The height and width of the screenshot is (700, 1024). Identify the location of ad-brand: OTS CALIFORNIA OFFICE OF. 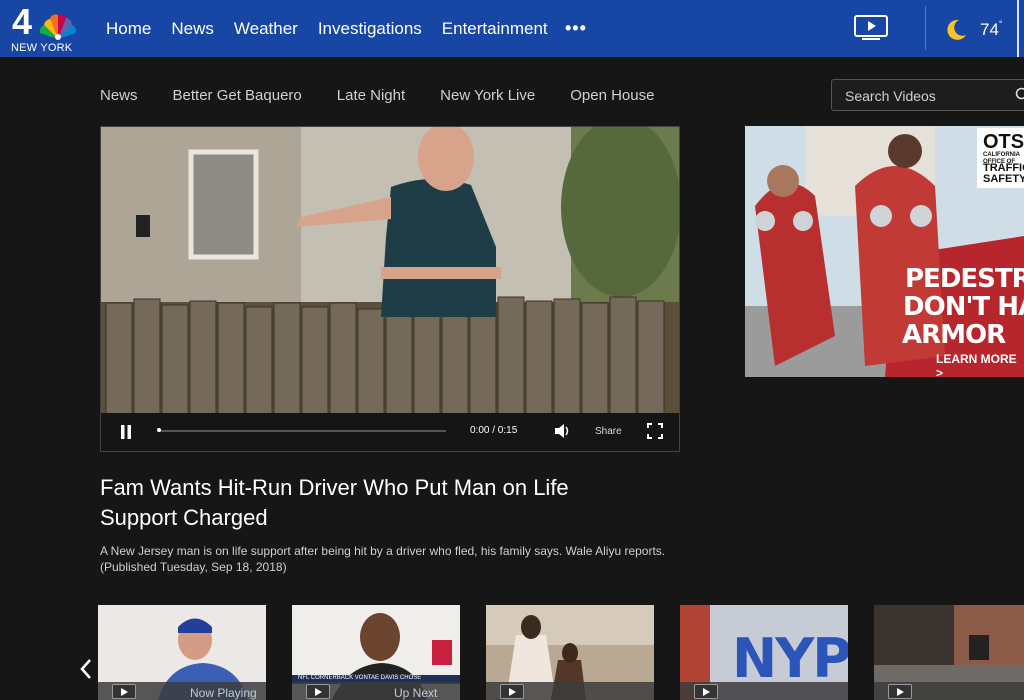
(1003, 148).